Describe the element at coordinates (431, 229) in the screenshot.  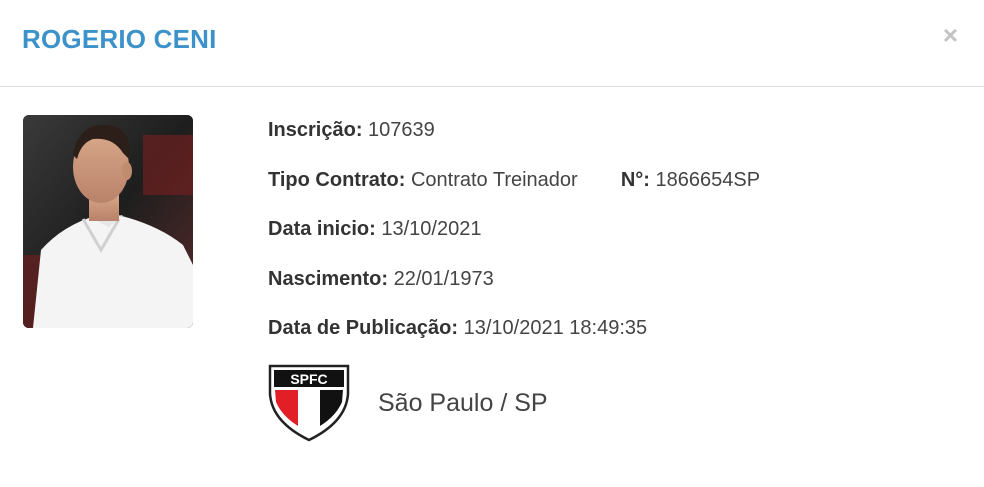
I see `detail-value: 13/10/2021` at that location.